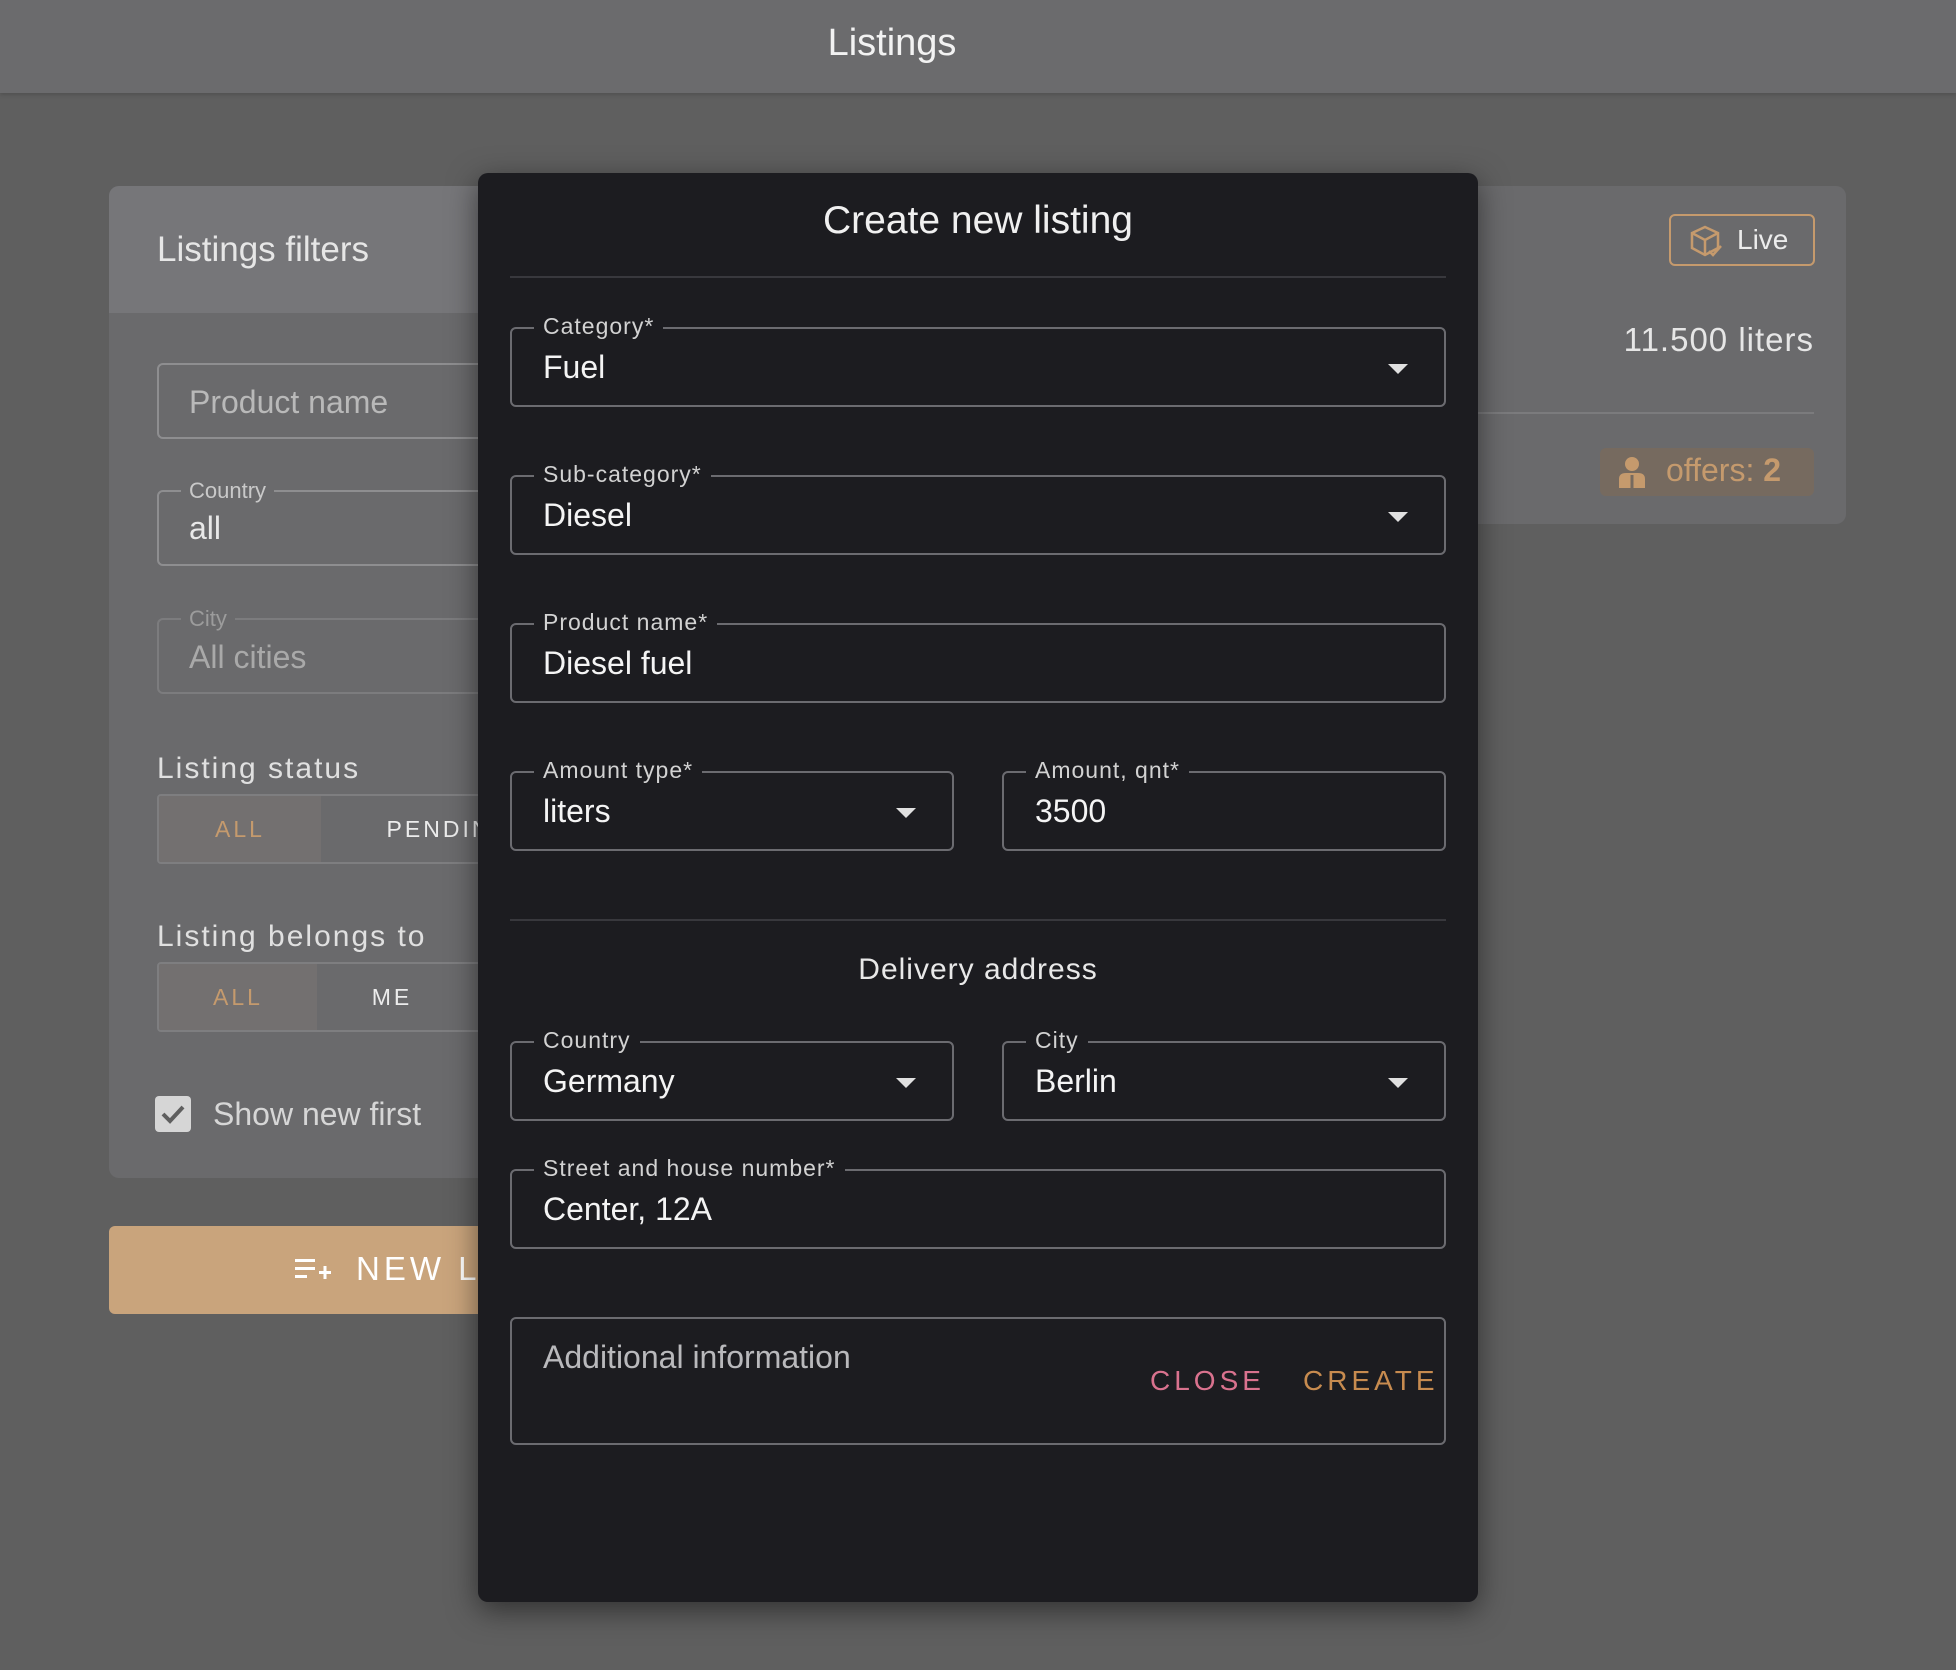 This screenshot has height=1670, width=1956. I want to click on filters-title: Listings filters, so click(263, 249).